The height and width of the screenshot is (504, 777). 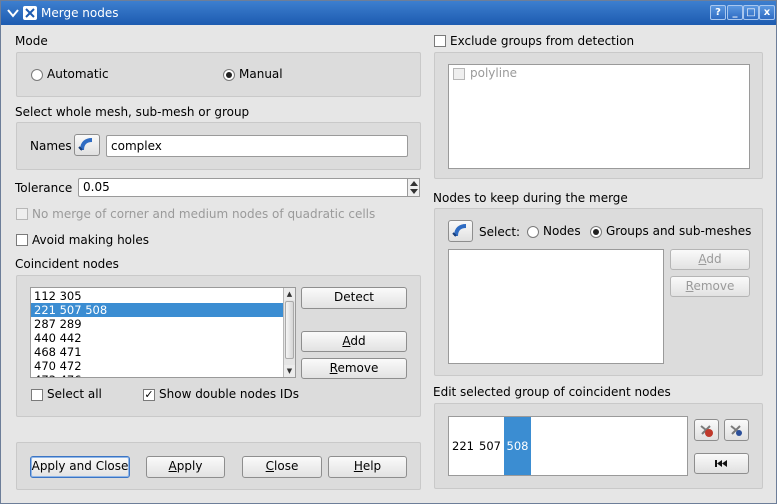 I want to click on first-node-button, so click(x=721, y=463).